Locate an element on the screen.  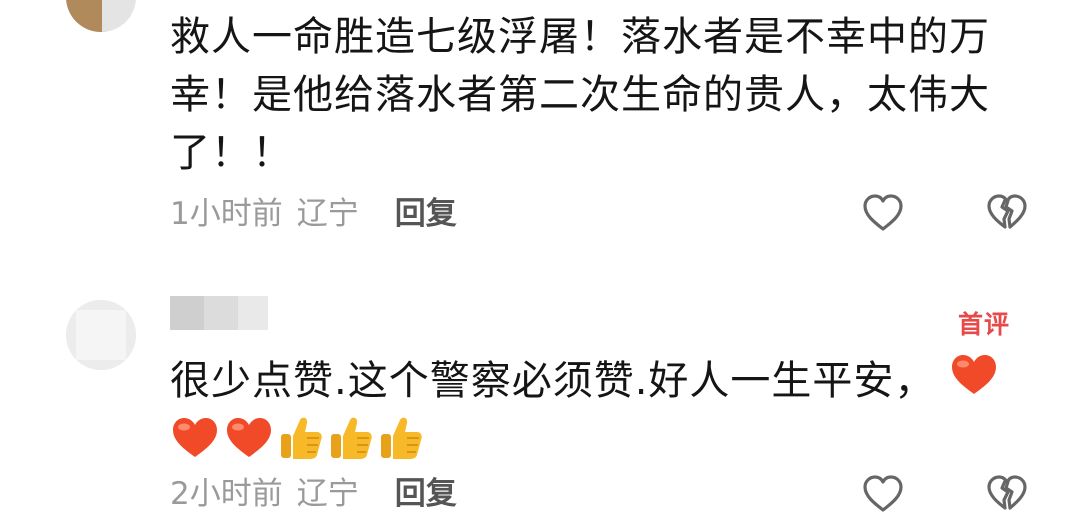
comment-meta: 2小时前 辽宁 回复 is located at coordinates (313, 494).